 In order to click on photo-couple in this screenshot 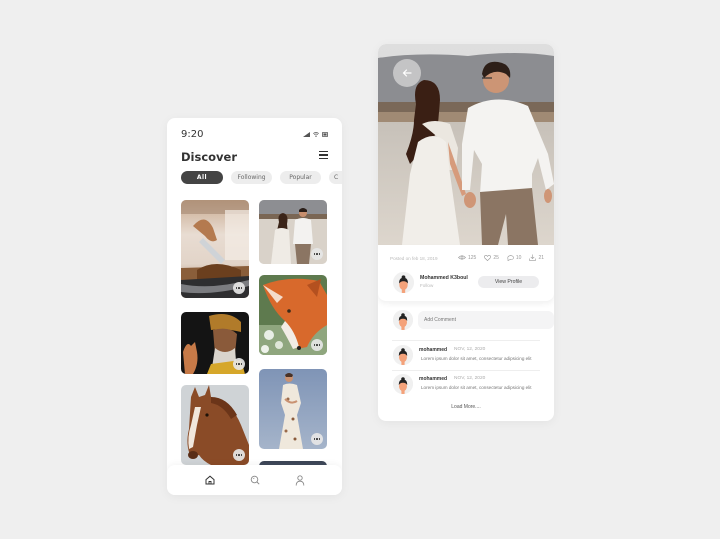, I will do `click(293, 232)`.